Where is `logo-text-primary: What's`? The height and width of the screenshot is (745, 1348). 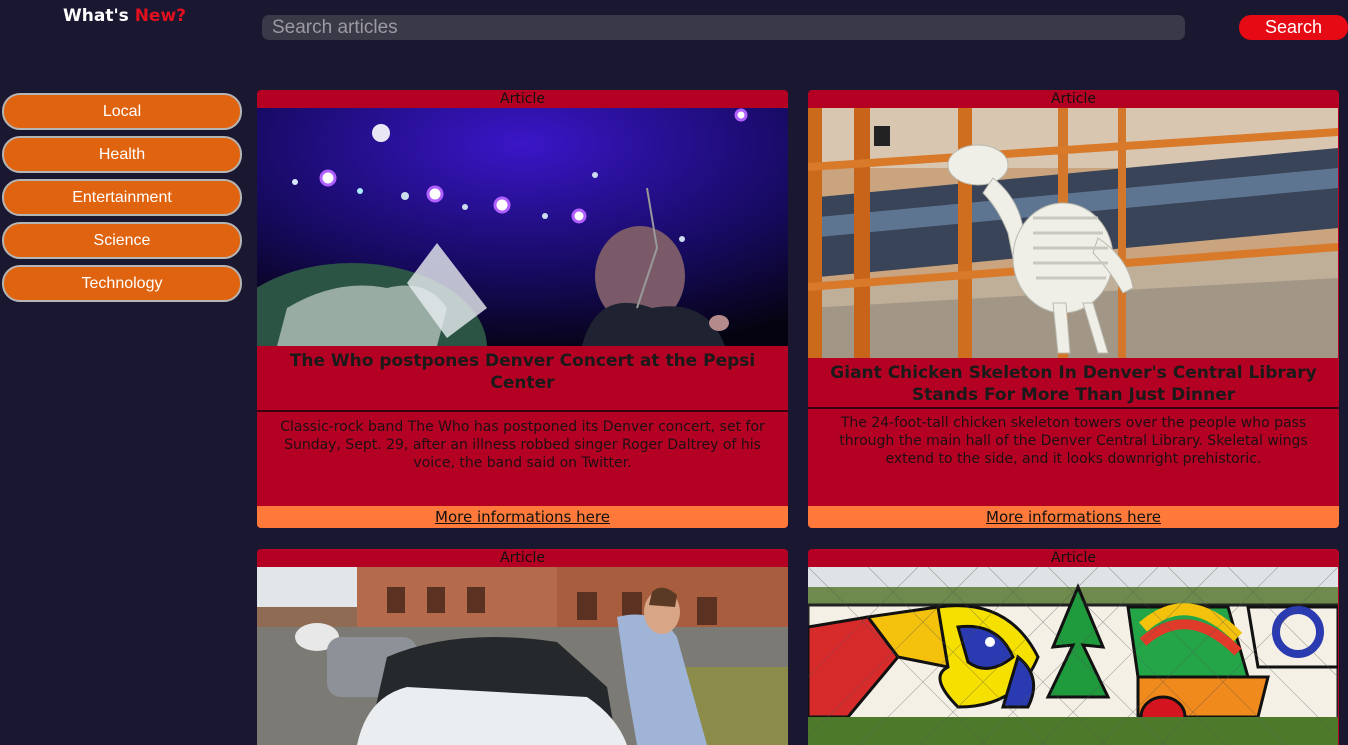 logo-text-primary: What's is located at coordinates (96, 16).